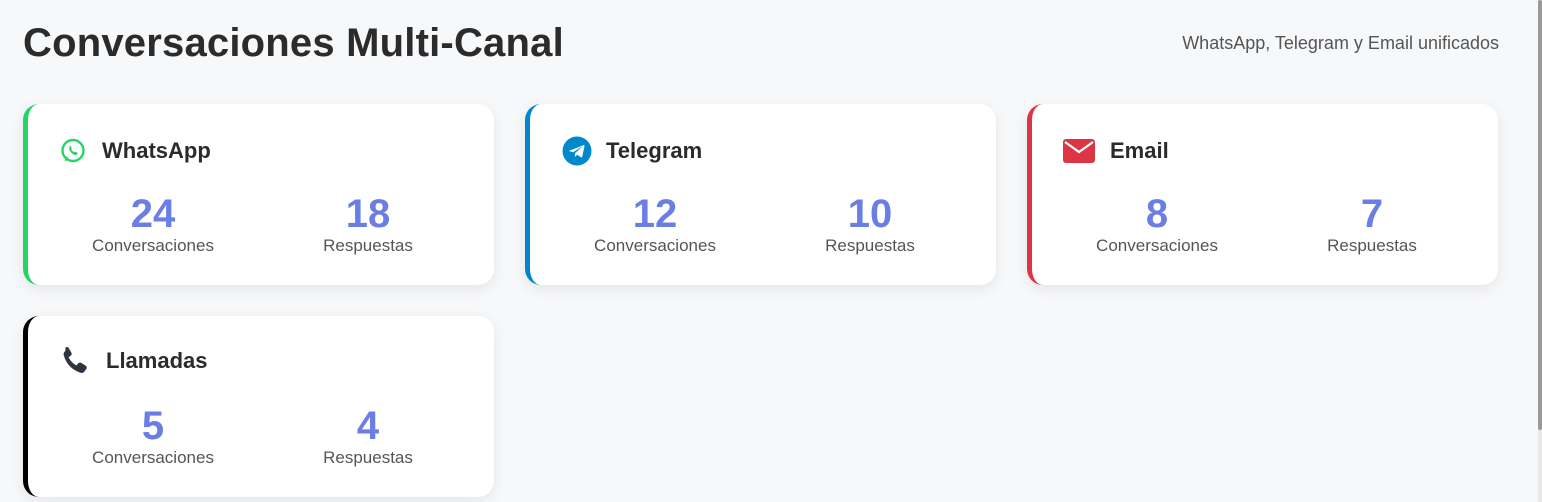  I want to click on conversations-stat: 24 Conversaciones, so click(153, 224).